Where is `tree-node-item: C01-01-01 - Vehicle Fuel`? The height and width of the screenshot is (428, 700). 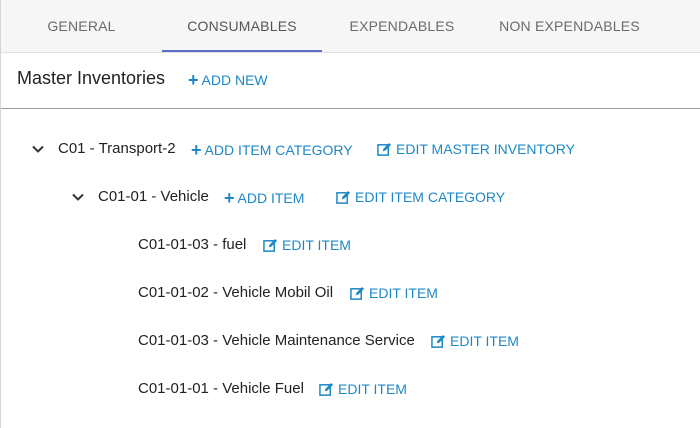
tree-node-item: C01-01-01 - Vehicle Fuel is located at coordinates (221, 388).